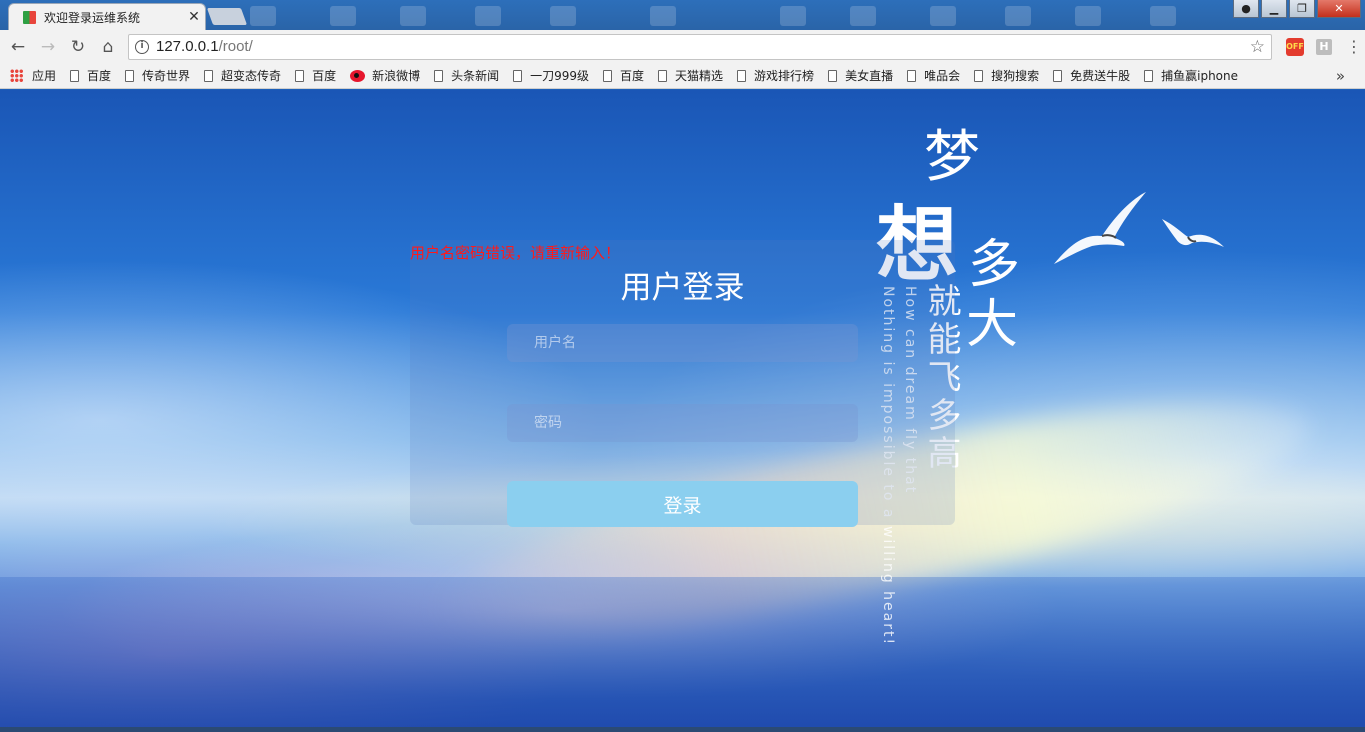  I want to click on bookmark-label: 搜狗搜索, so click(1015, 76).